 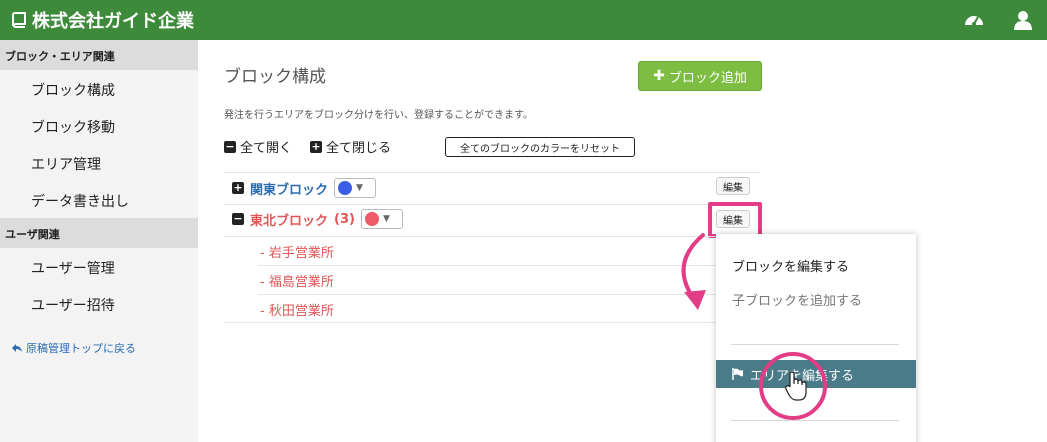 I want to click on list-item-child-block: - 秋田営業所, so click(x=297, y=309).